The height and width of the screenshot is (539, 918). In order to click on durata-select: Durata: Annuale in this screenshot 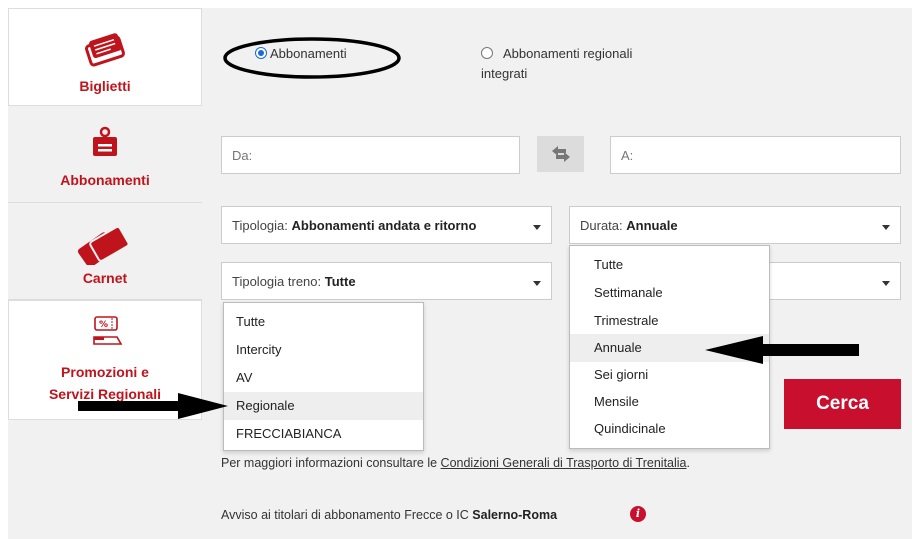, I will do `click(735, 225)`.